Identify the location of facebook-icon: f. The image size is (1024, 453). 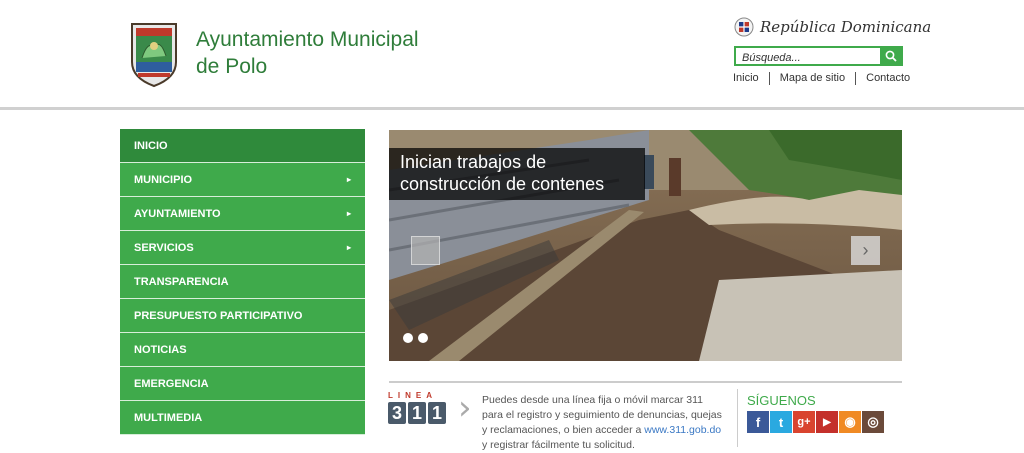
(758, 422).